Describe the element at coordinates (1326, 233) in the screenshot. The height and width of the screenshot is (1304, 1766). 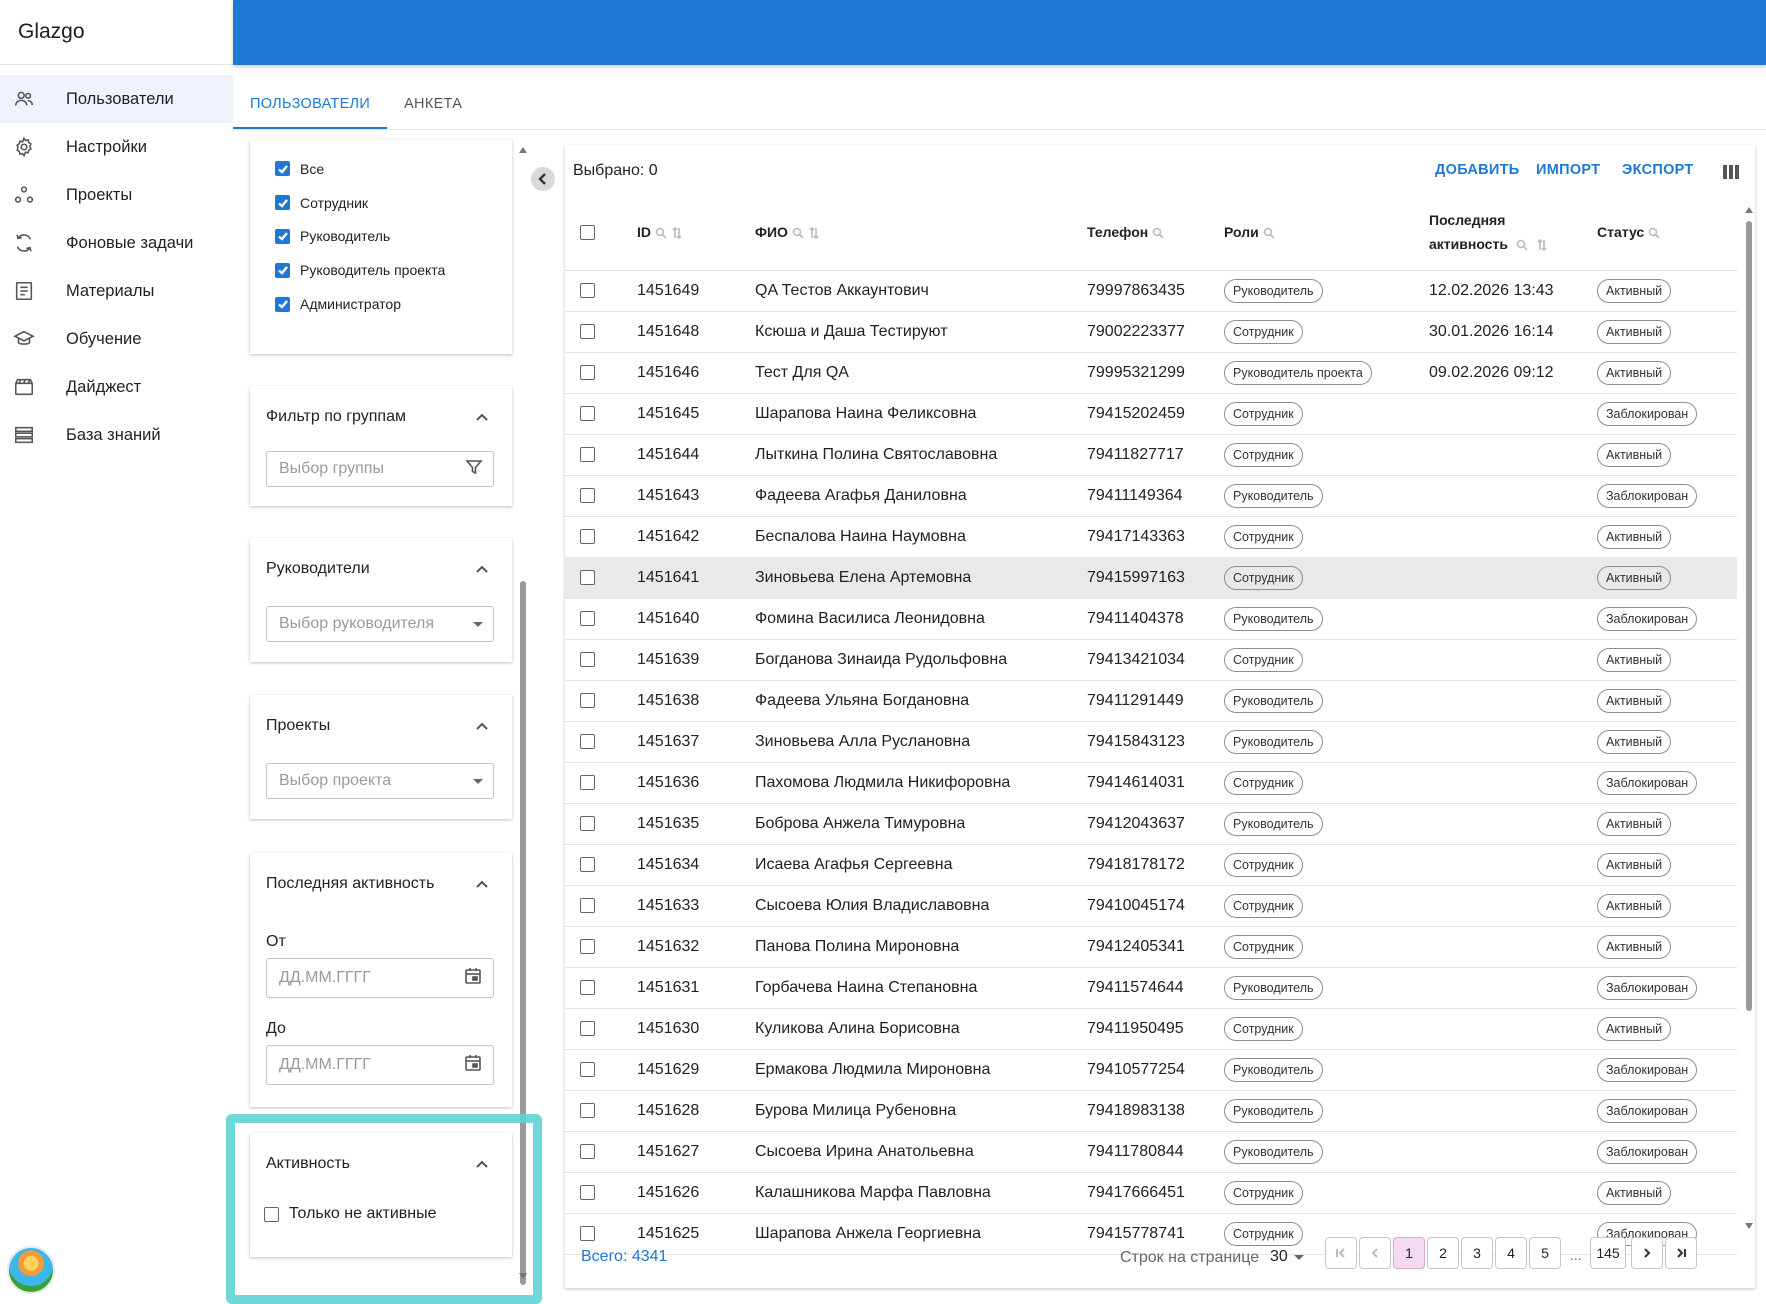
I see `column-header-roles: Роли` at that location.